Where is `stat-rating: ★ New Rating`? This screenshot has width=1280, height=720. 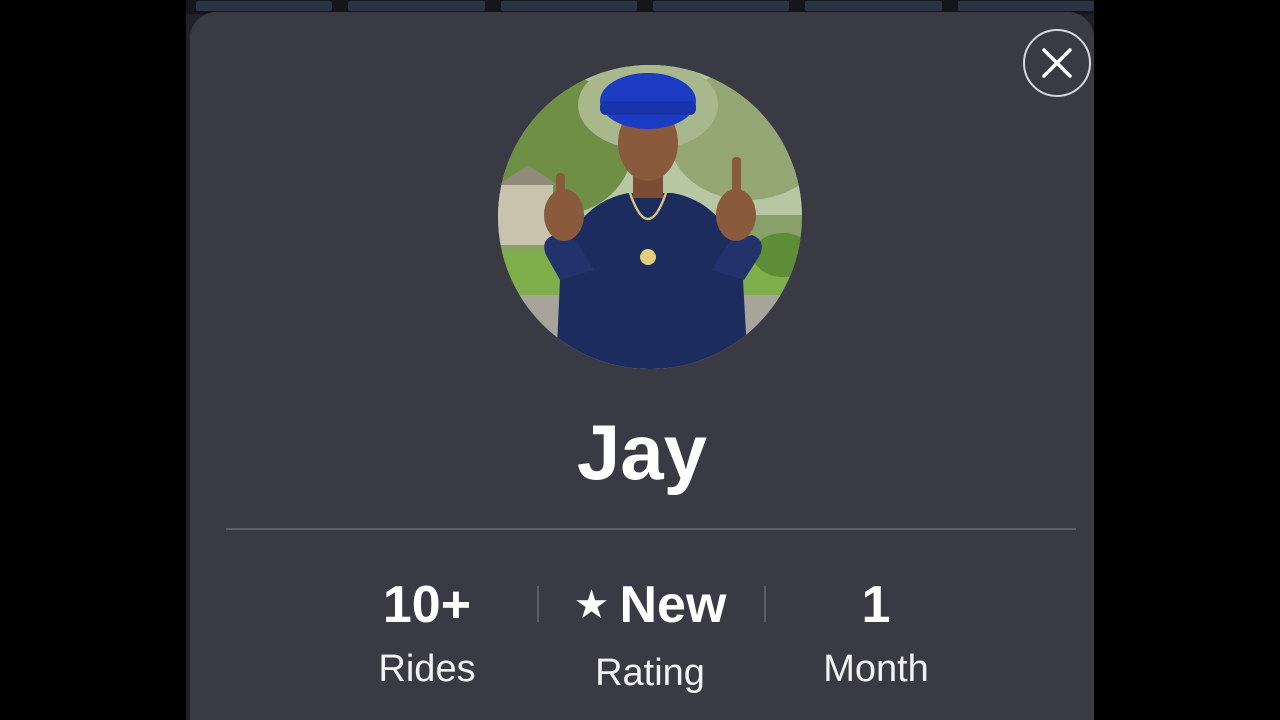
stat-rating: ★ New Rating is located at coordinates (650, 635).